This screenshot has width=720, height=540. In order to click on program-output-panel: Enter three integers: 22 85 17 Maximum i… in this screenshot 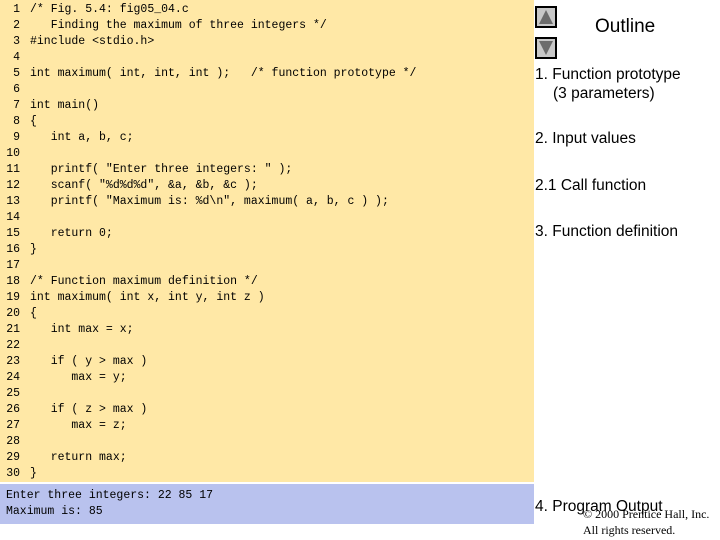, I will do `click(267, 504)`.